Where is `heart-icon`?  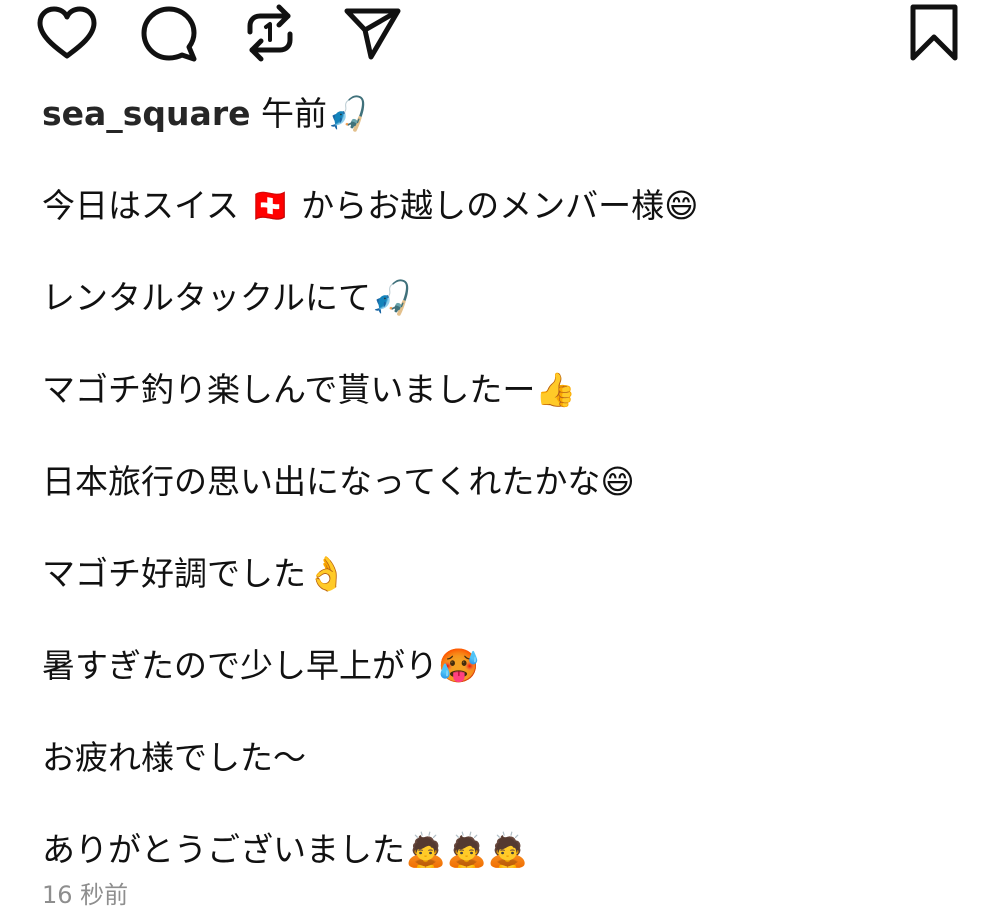 heart-icon is located at coordinates (67, 33).